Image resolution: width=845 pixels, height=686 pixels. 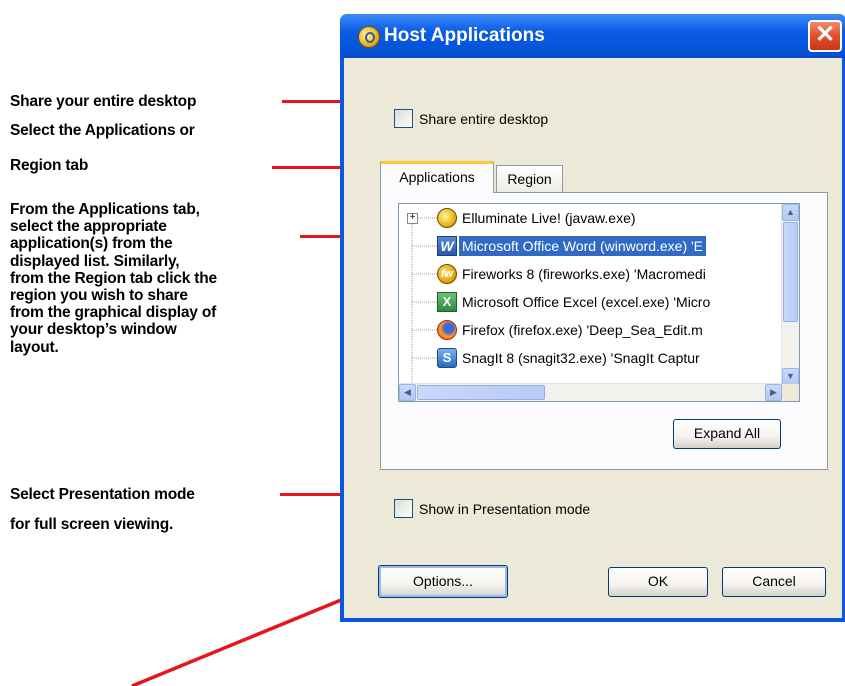 What do you see at coordinates (572, 246) in the screenshot?
I see `list-item: W Microsoft Office Word (winword.exe) 'E` at bounding box center [572, 246].